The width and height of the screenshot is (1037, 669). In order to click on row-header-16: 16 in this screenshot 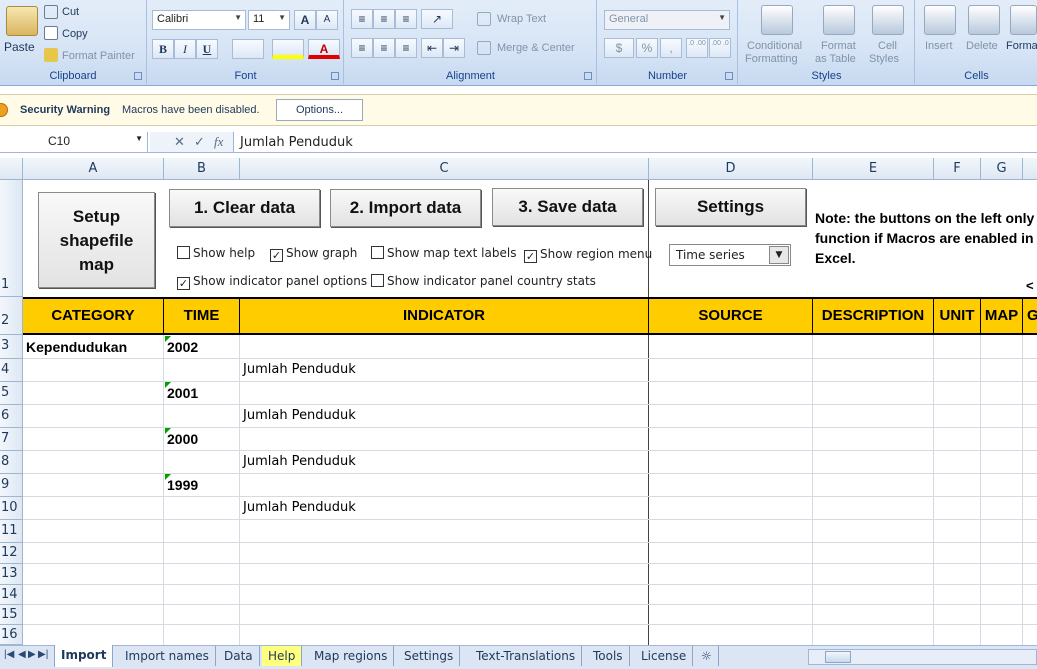, I will do `click(11, 635)`.